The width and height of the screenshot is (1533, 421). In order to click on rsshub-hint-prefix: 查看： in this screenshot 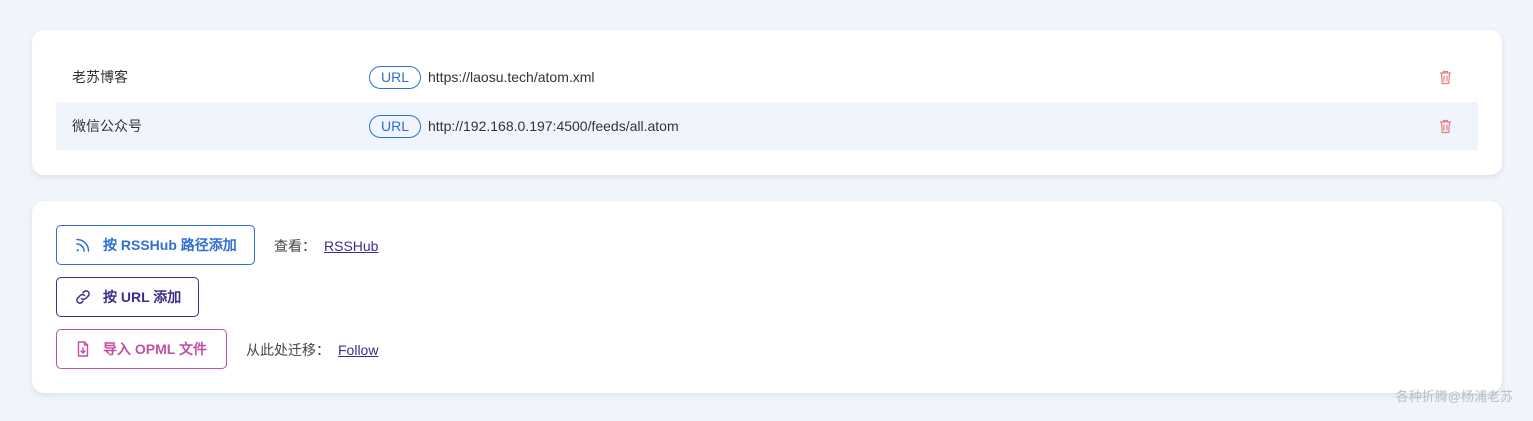, I will do `click(295, 246)`.